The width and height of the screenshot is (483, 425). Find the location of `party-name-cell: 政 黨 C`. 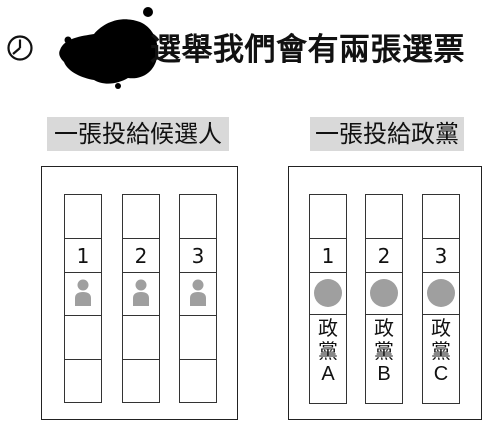

party-name-cell: 政 黨 C is located at coordinates (441, 360).